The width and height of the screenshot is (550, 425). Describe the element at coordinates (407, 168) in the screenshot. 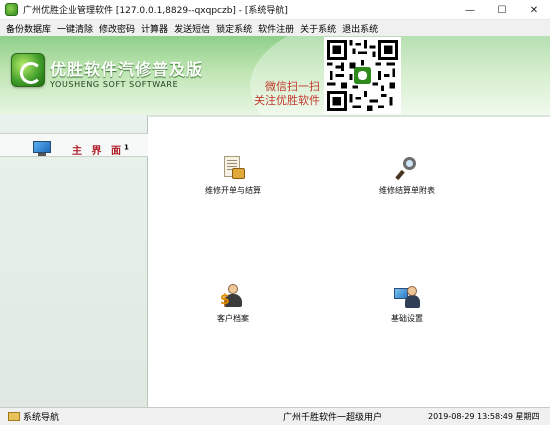

I see `magnifier-icon` at that location.